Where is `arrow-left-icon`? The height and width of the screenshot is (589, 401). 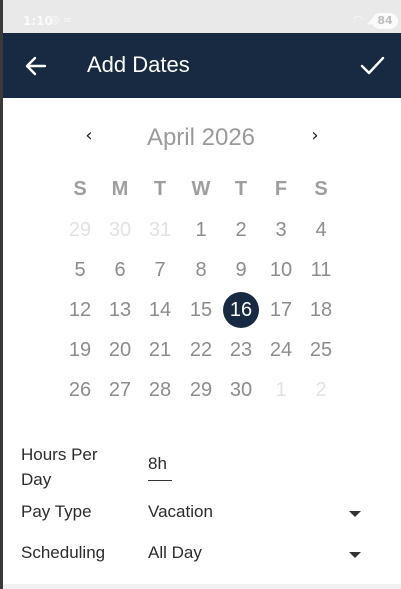 arrow-left-icon is located at coordinates (36, 66).